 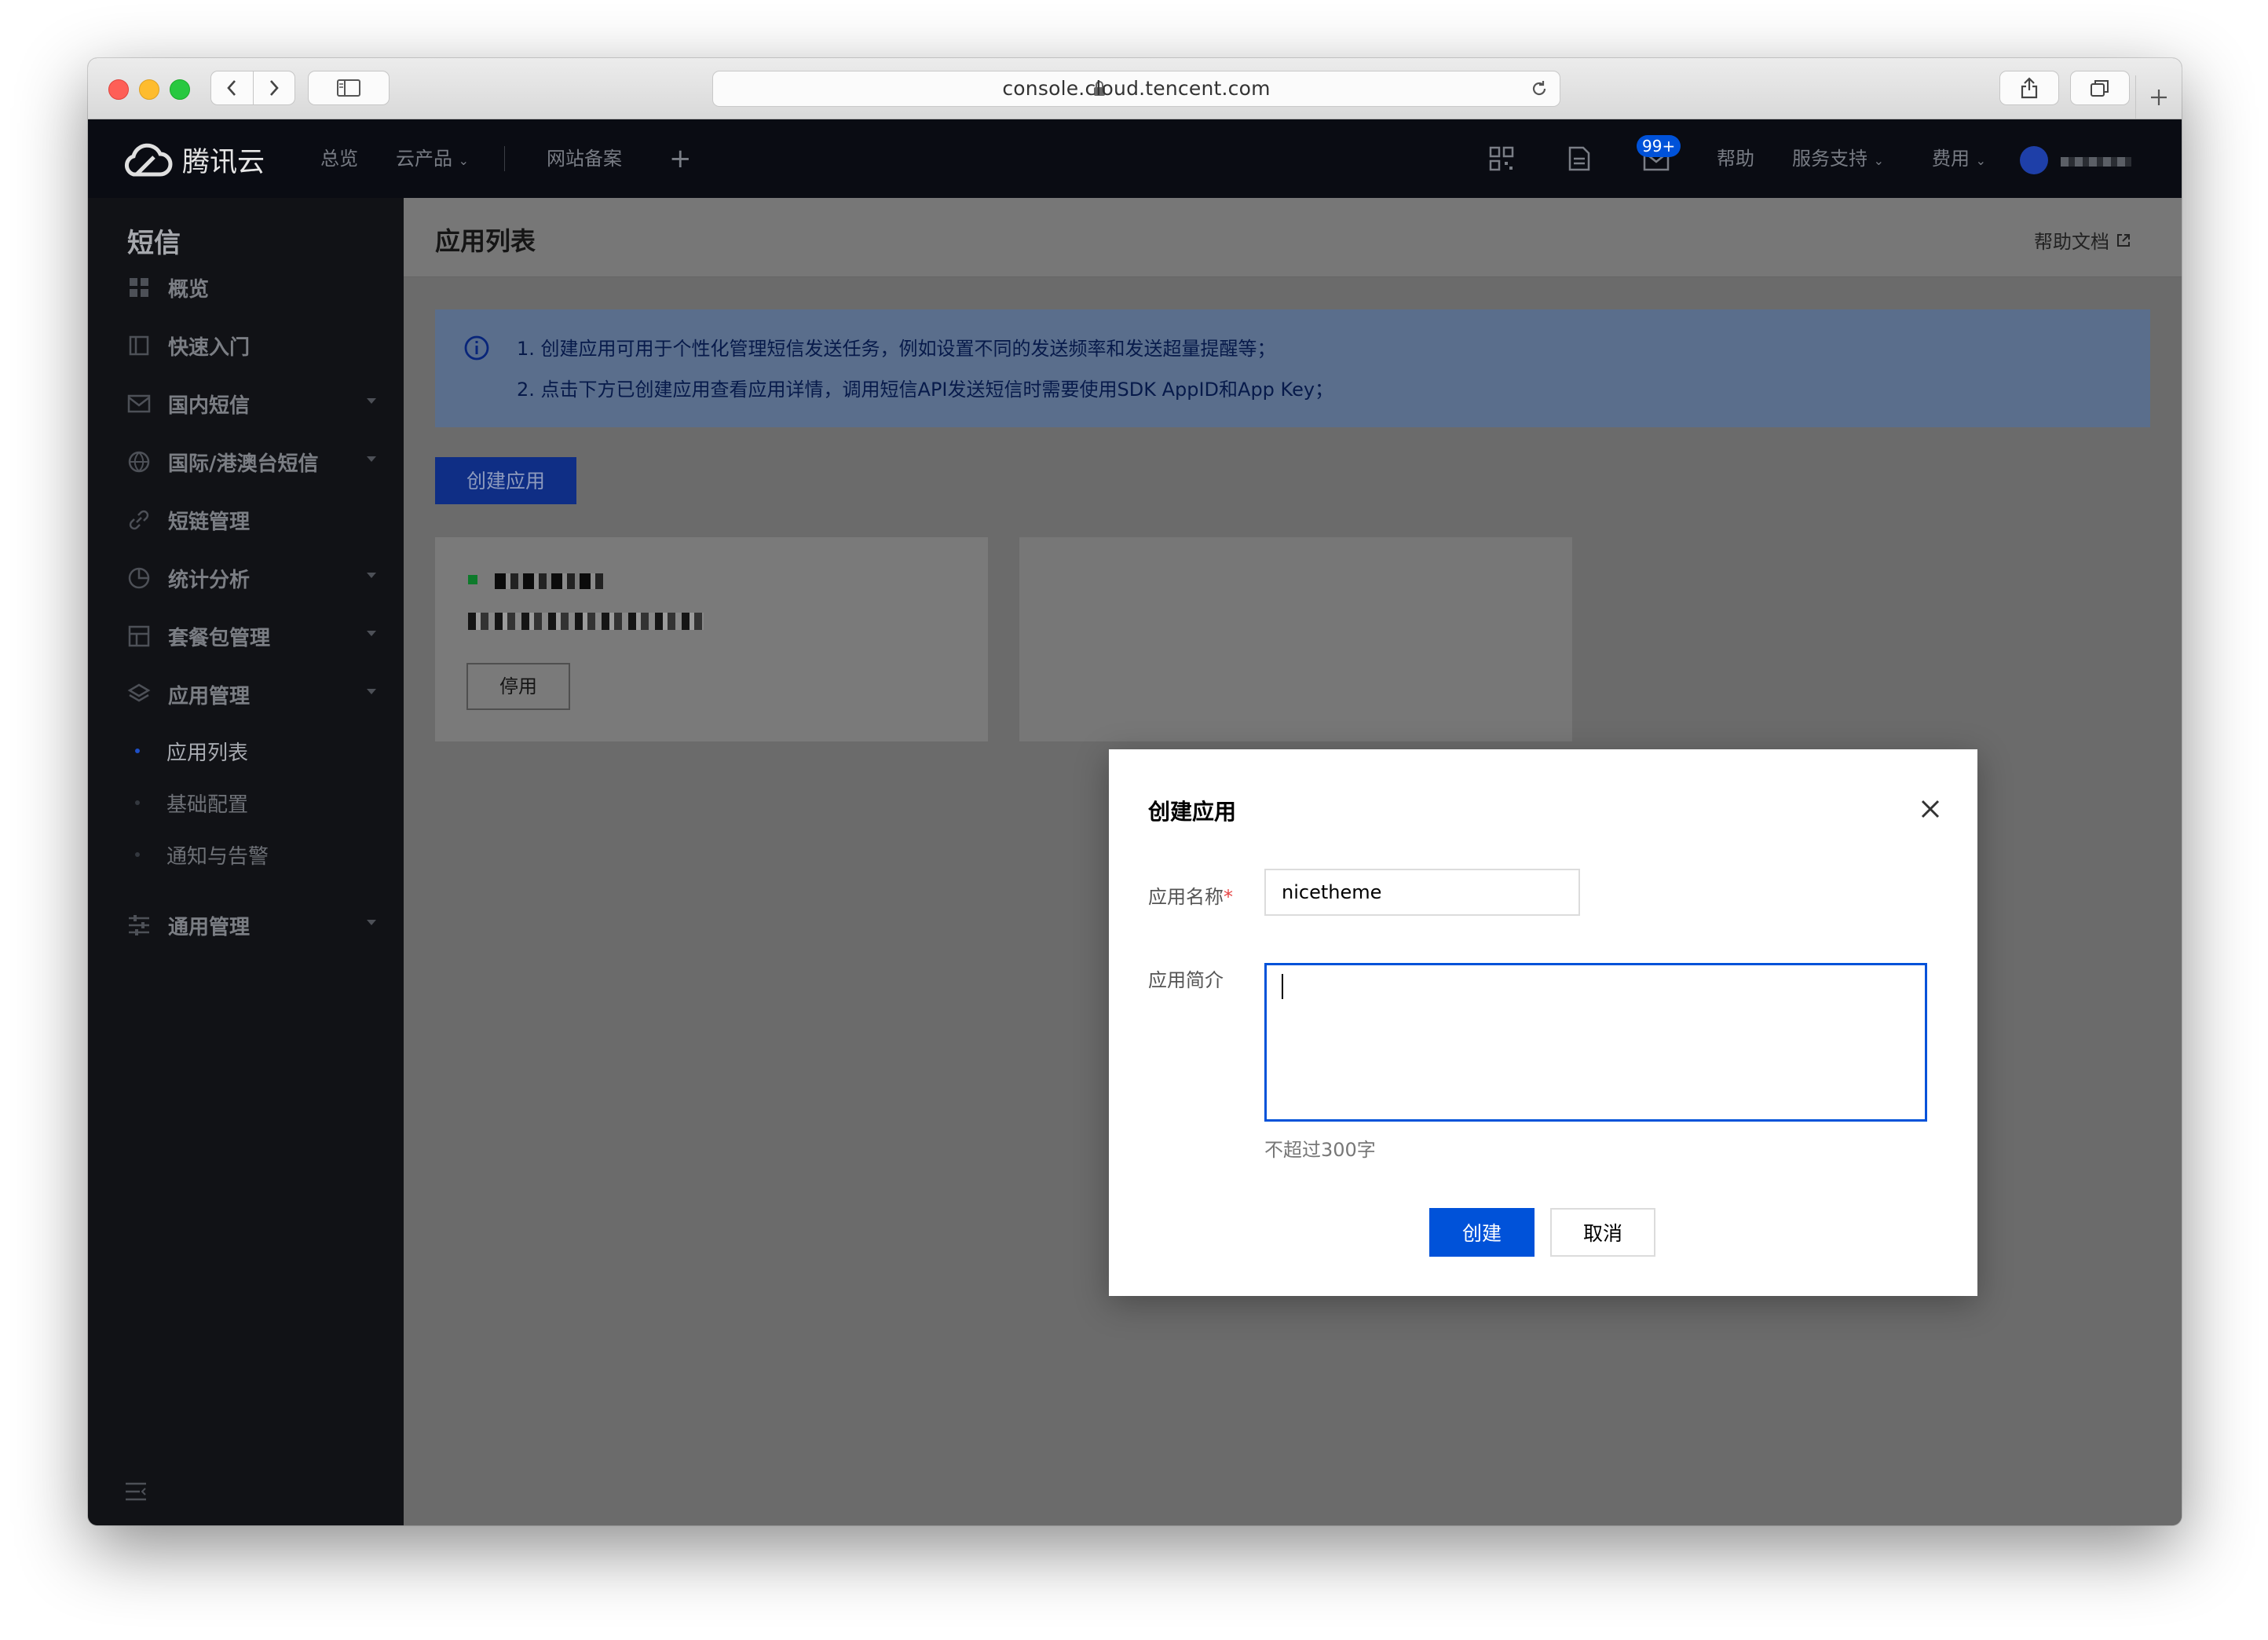 I want to click on text-cursor, so click(x=1282, y=986).